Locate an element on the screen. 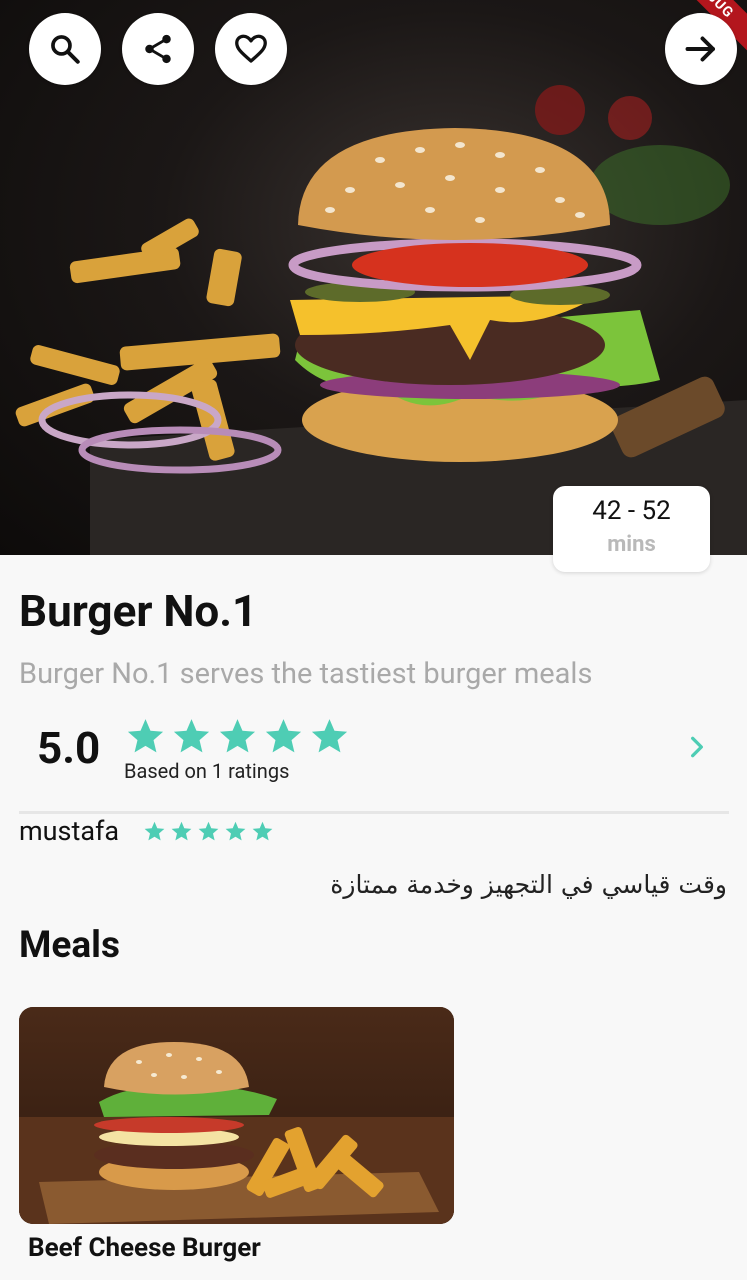 Image resolution: width=747 pixels, height=1280 pixels. share-icon is located at coordinates (158, 49).